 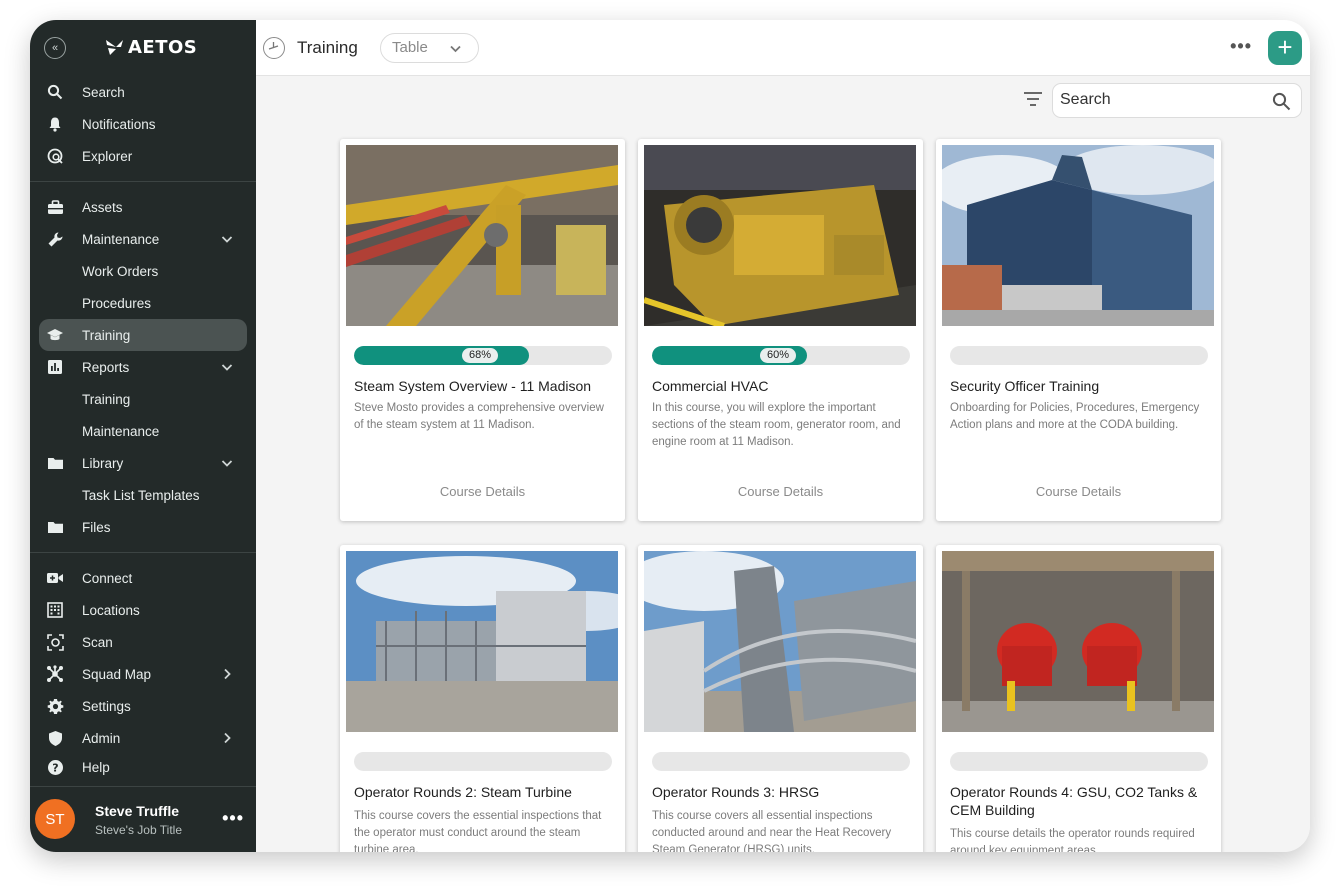 I want to click on bell-icon, so click(x=55, y=124).